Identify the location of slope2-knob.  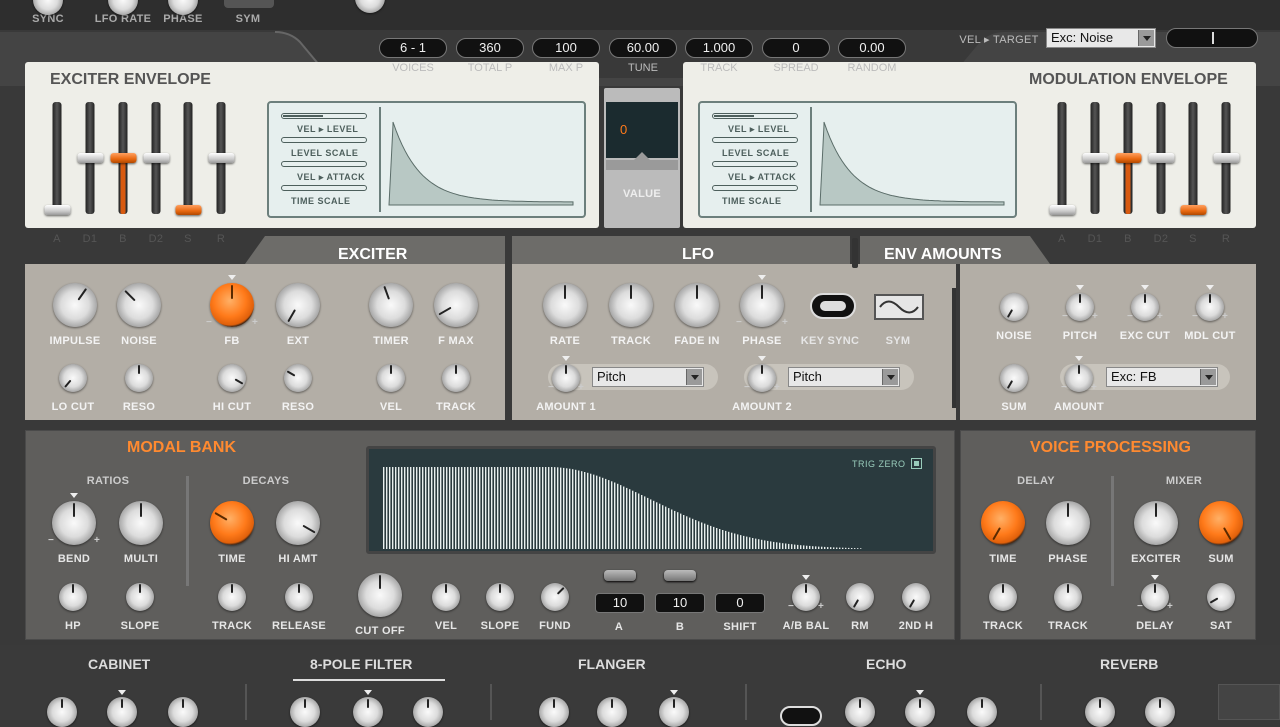
(500, 597).